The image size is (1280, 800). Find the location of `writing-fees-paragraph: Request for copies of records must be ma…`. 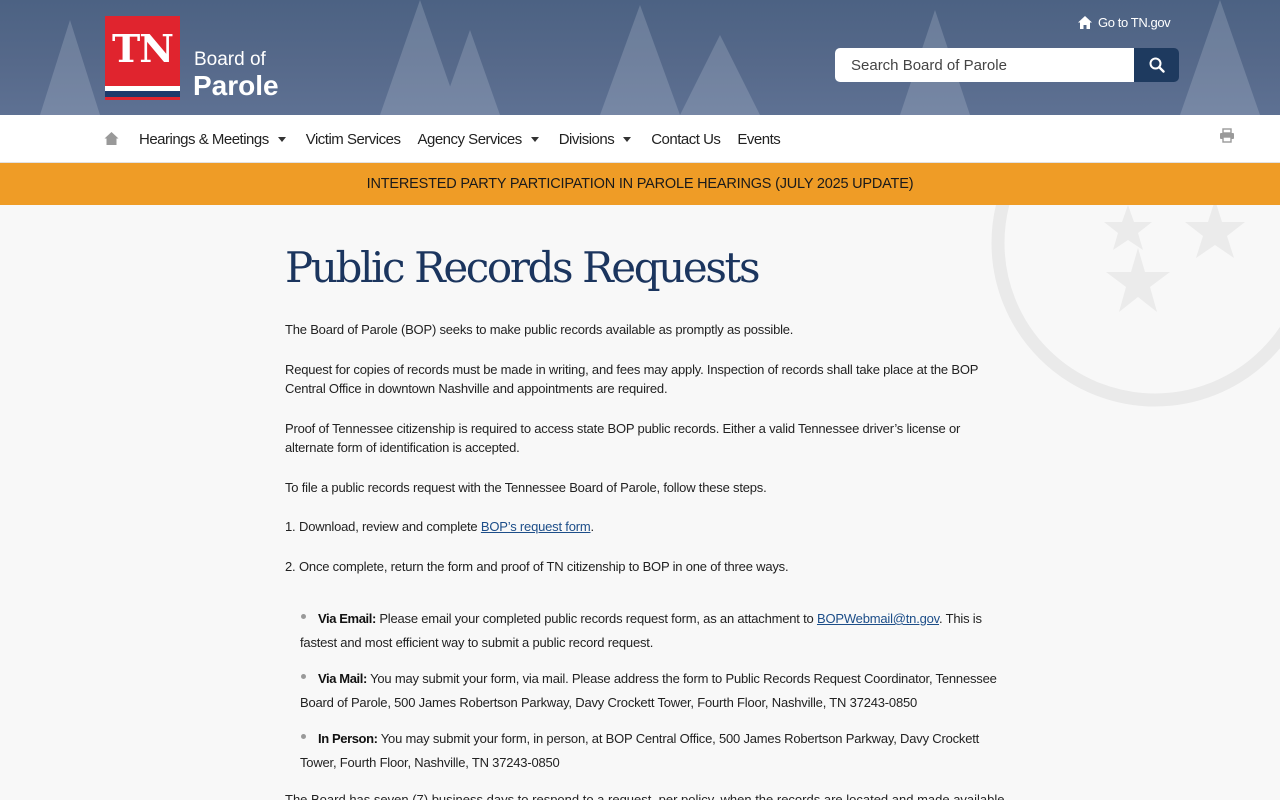

writing-fees-paragraph: Request for copies of records must be ma… is located at coordinates (631, 379).